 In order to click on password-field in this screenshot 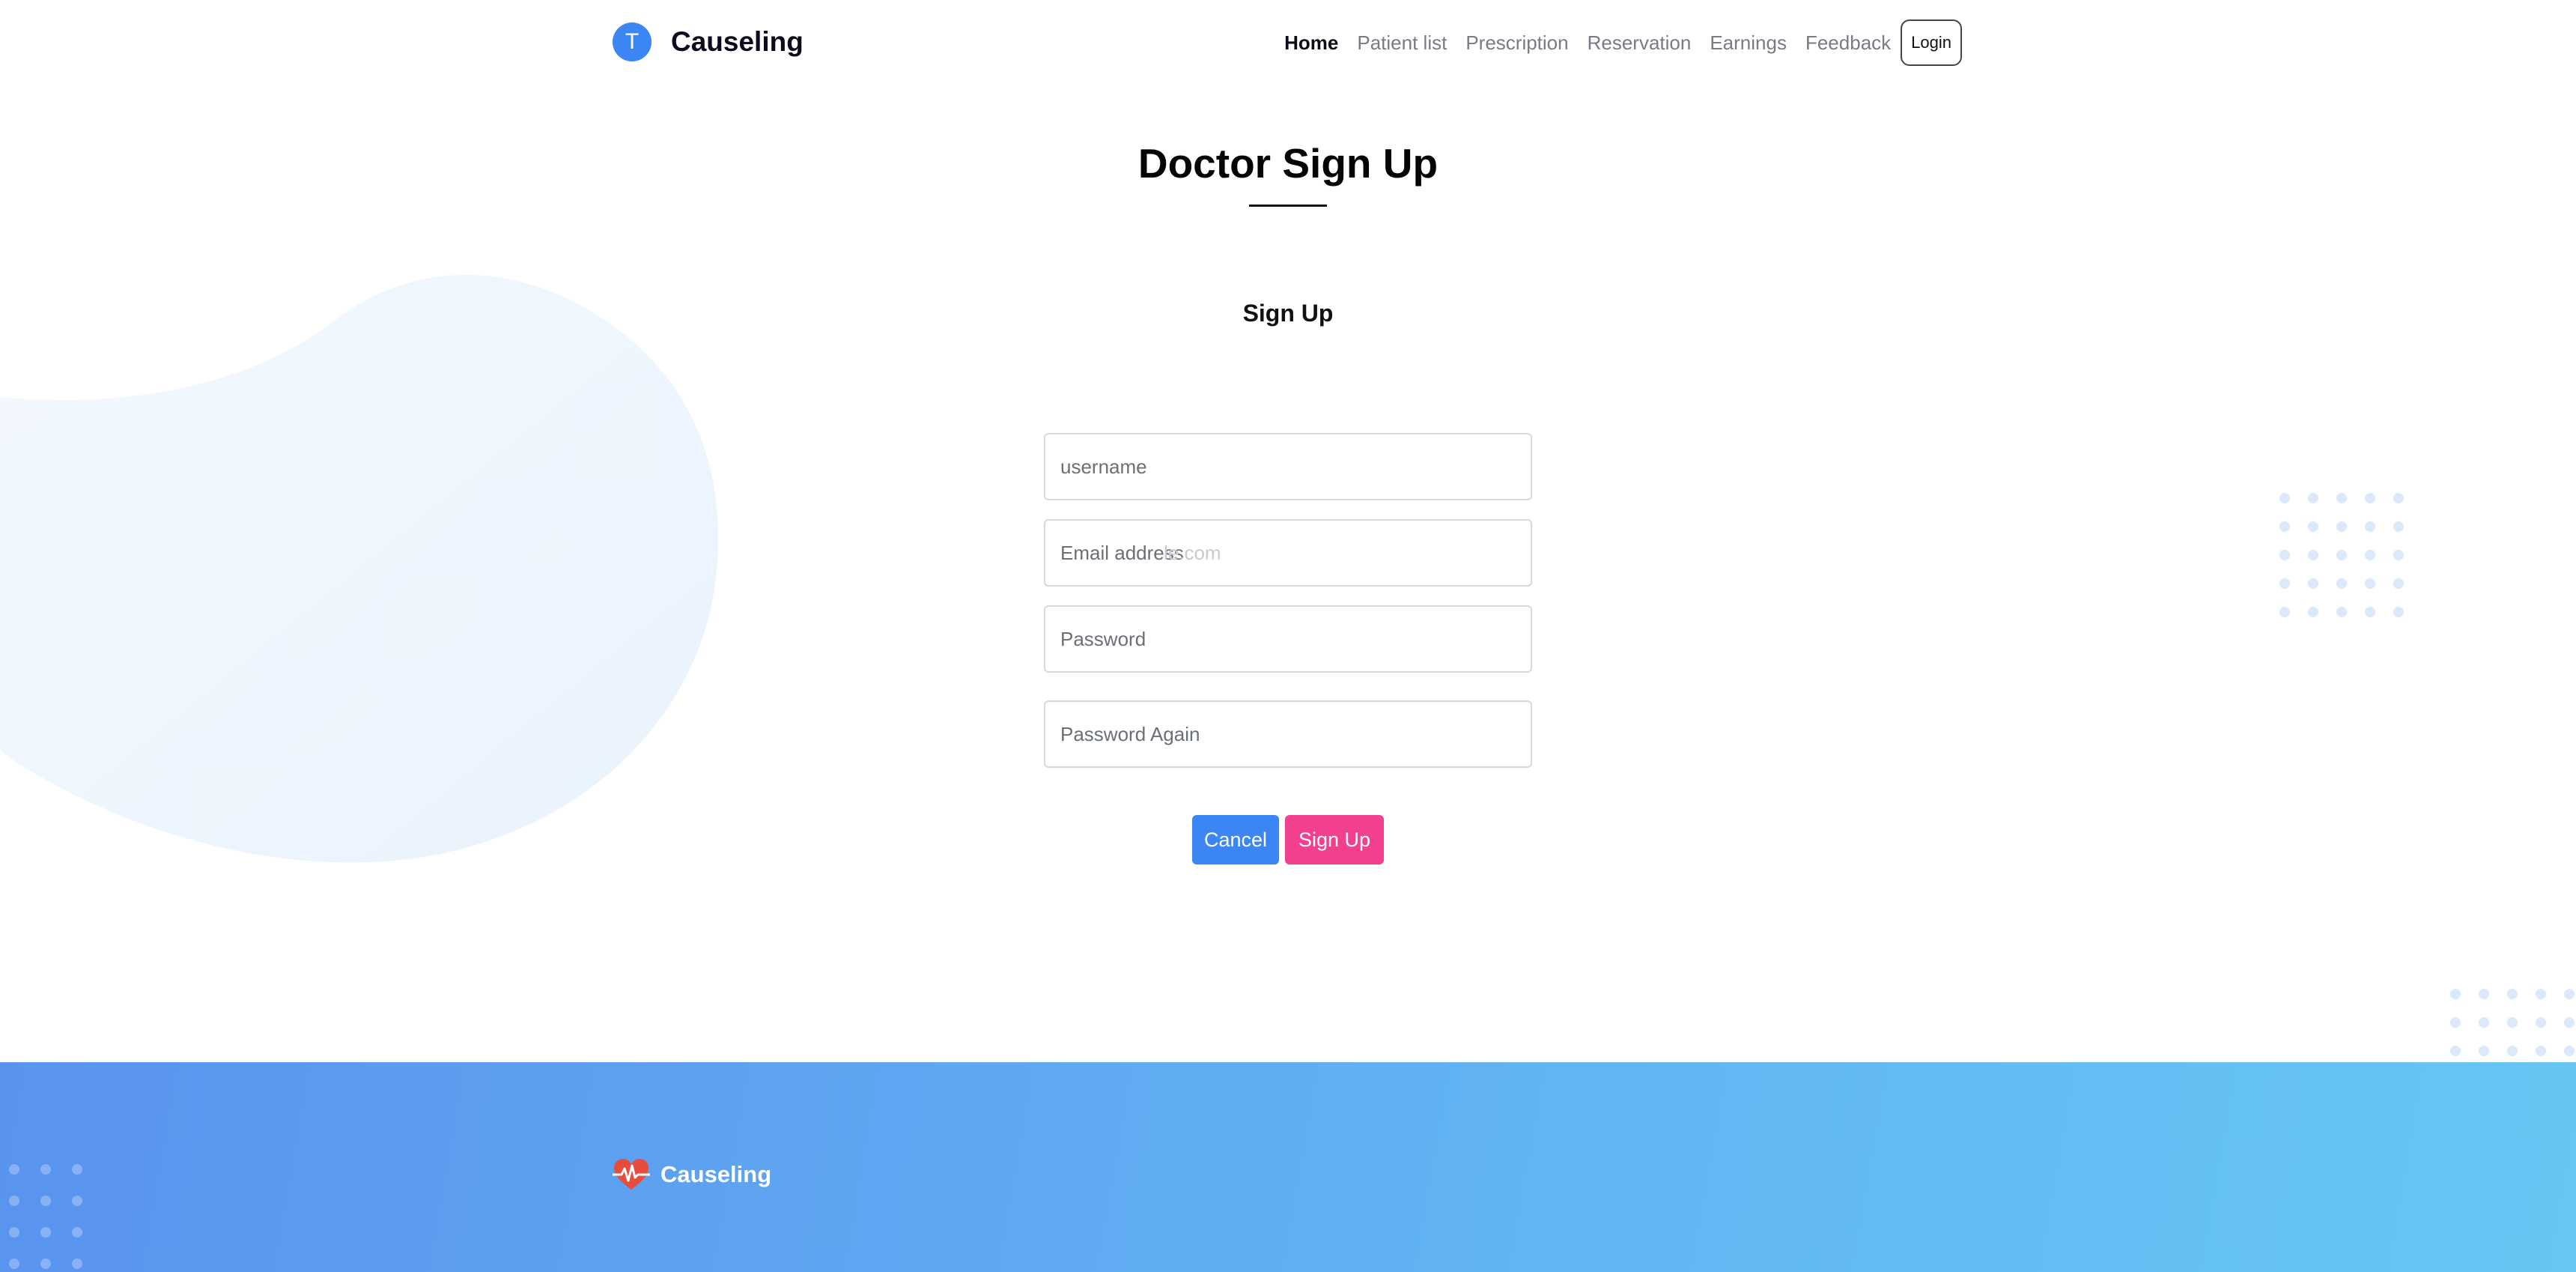, I will do `click(1288, 639)`.